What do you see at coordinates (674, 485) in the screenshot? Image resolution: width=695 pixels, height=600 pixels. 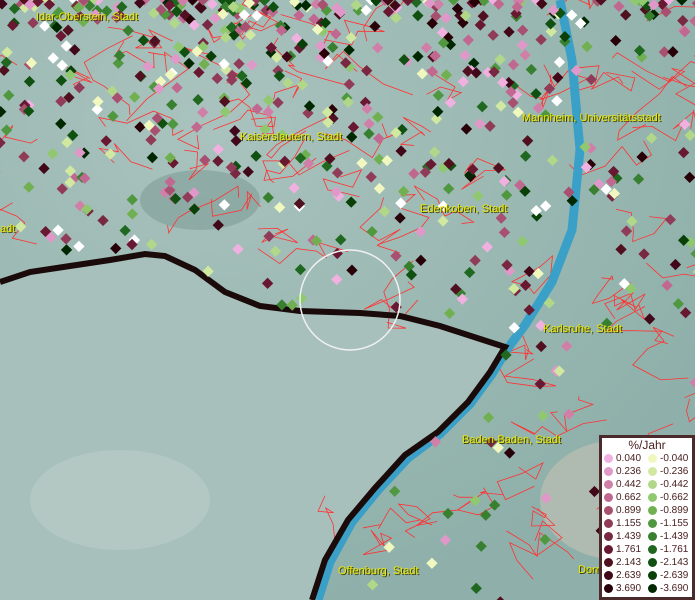 I see `legend-value: -0.442` at bounding box center [674, 485].